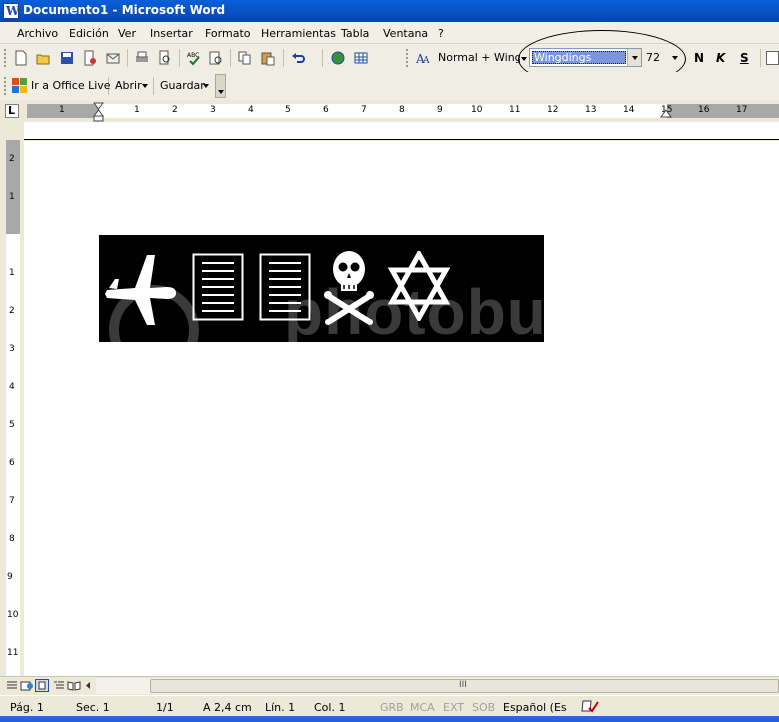  What do you see at coordinates (591, 110) in the screenshot?
I see `ruler-number: 13` at bounding box center [591, 110].